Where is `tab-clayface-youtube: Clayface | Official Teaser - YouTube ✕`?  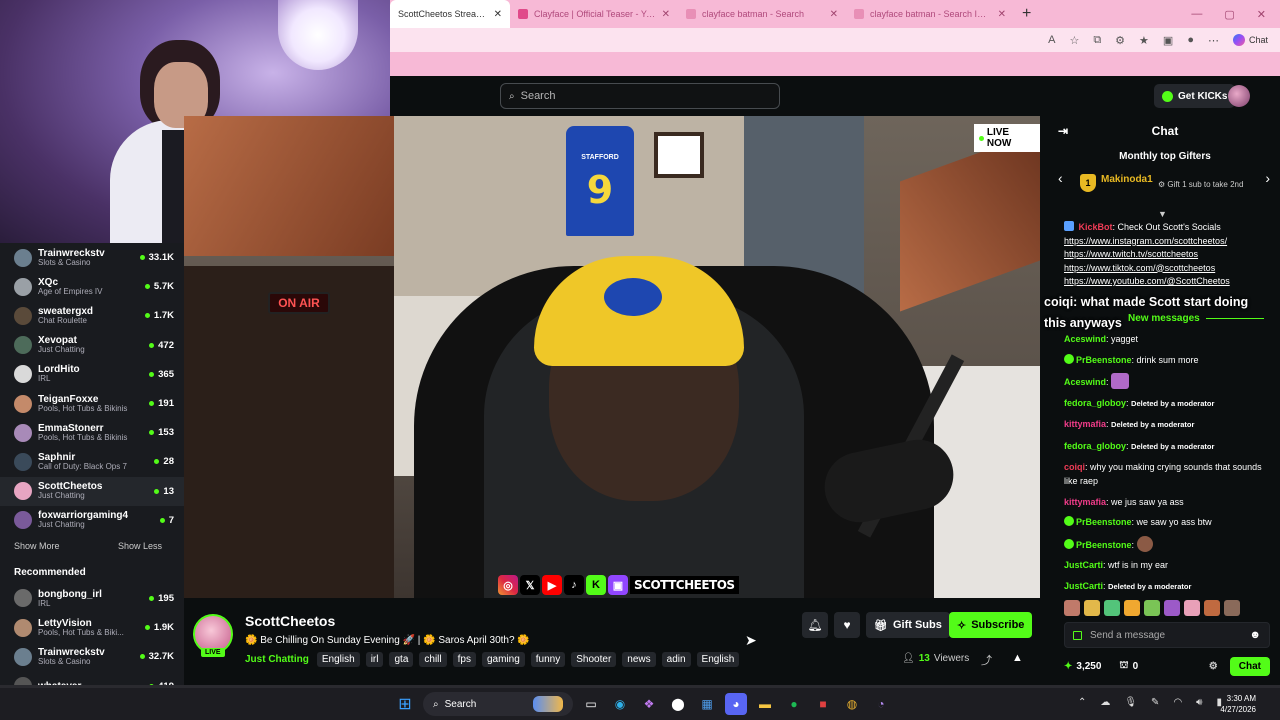
tab-clayface-youtube: Clayface | Official Teaser - YouTube ✕ is located at coordinates (594, 14).